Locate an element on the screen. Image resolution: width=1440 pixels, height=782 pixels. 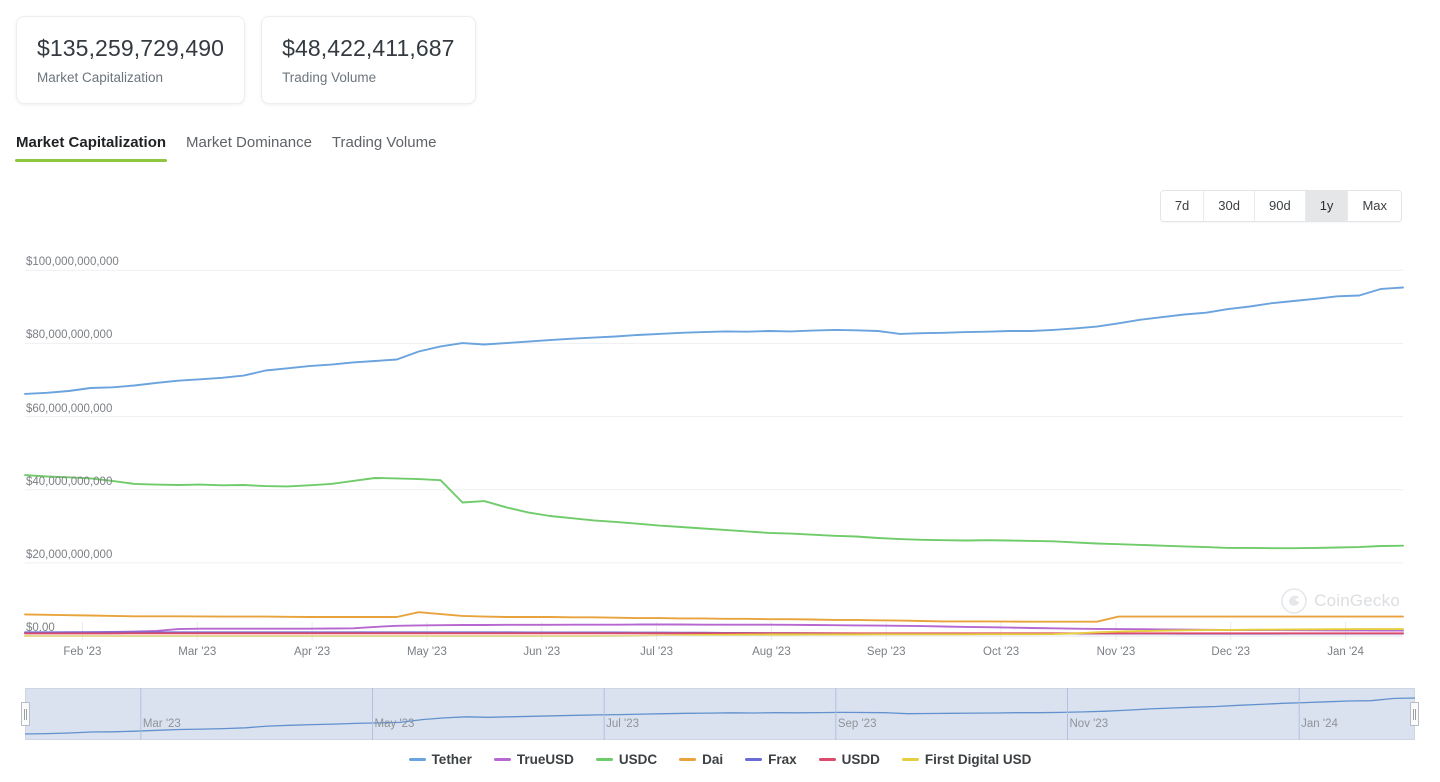
legend-item-trueusd: TrueUSD is located at coordinates (533, 759).